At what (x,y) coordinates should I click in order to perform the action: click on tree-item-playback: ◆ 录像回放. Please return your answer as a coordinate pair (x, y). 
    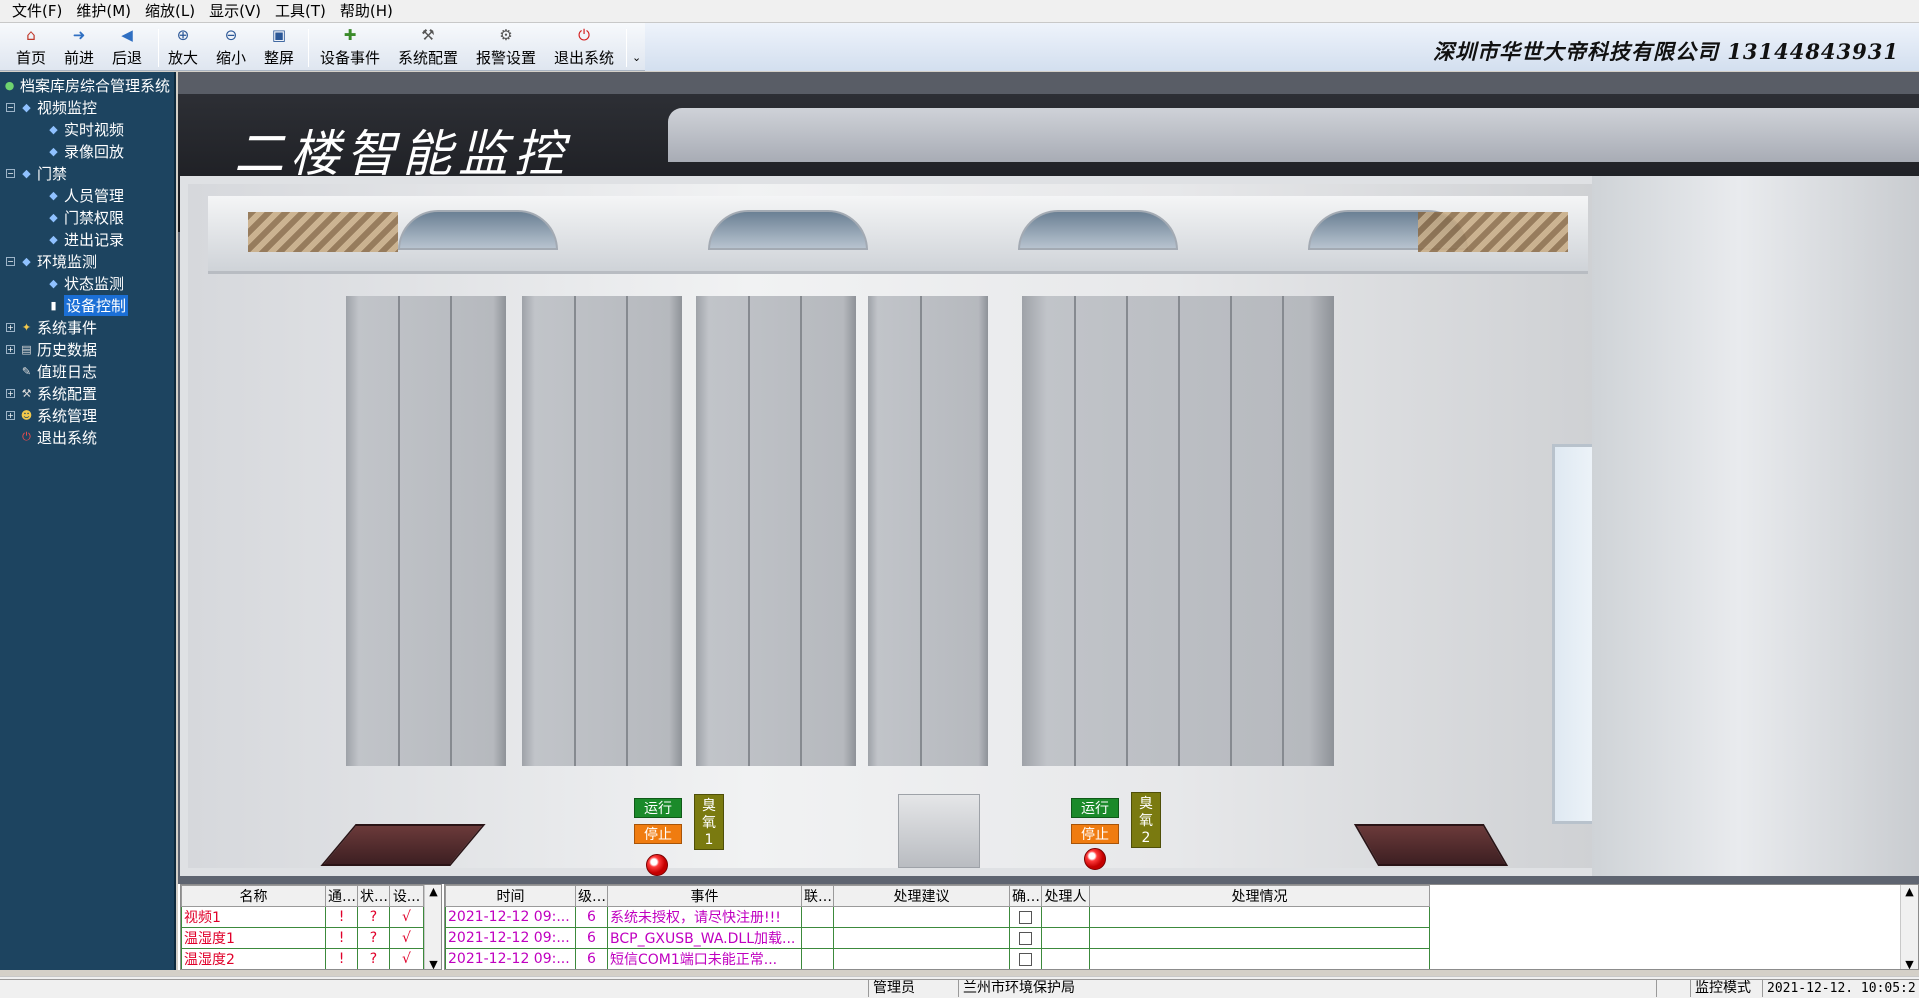
    Looking at the image, I should click on (85, 151).